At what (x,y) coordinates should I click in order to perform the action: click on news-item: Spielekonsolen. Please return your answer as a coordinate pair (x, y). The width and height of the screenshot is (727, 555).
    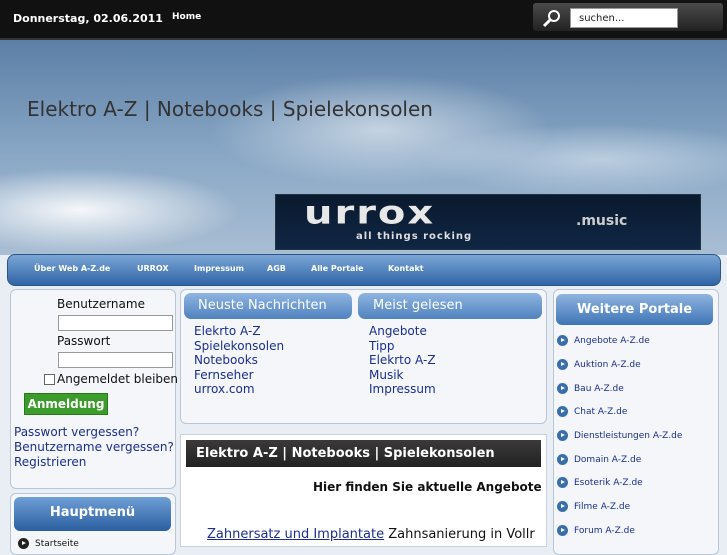
    Looking at the image, I should click on (239, 346).